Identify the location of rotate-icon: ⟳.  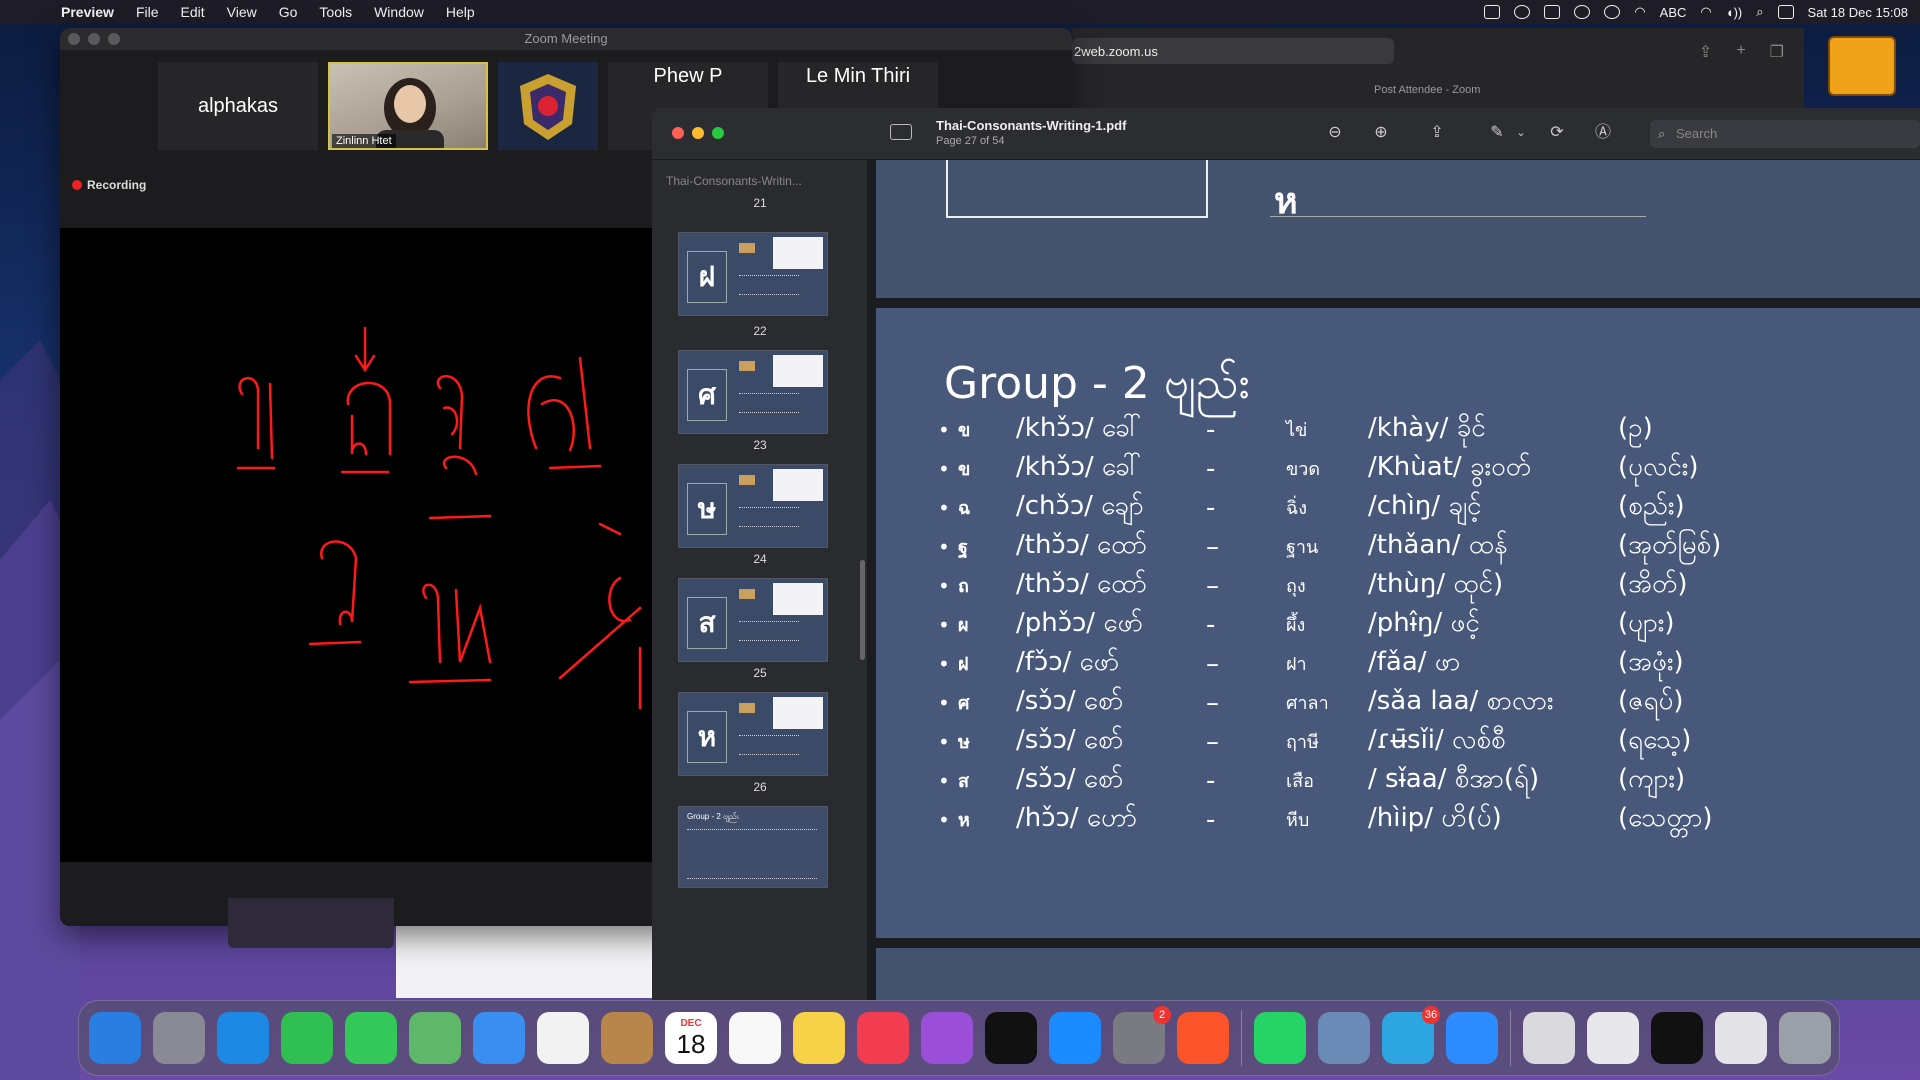
(1557, 133).